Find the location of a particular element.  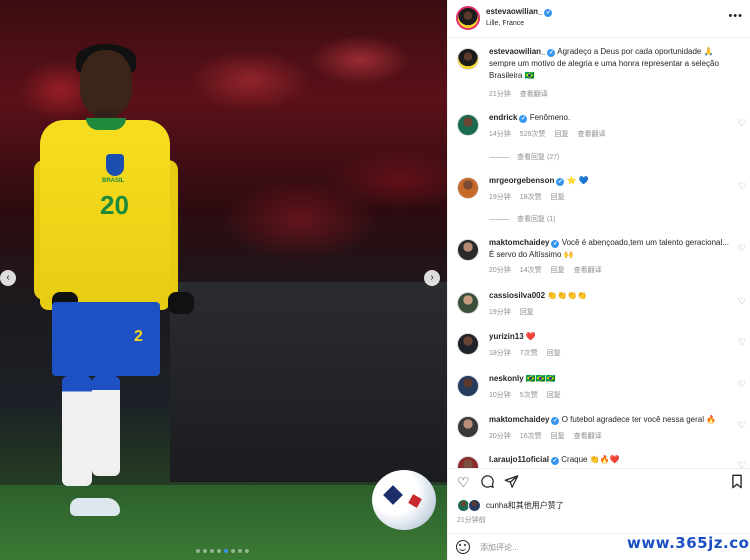

caption-meta: 21分钟 查看翻译 is located at coordinates (523, 94).